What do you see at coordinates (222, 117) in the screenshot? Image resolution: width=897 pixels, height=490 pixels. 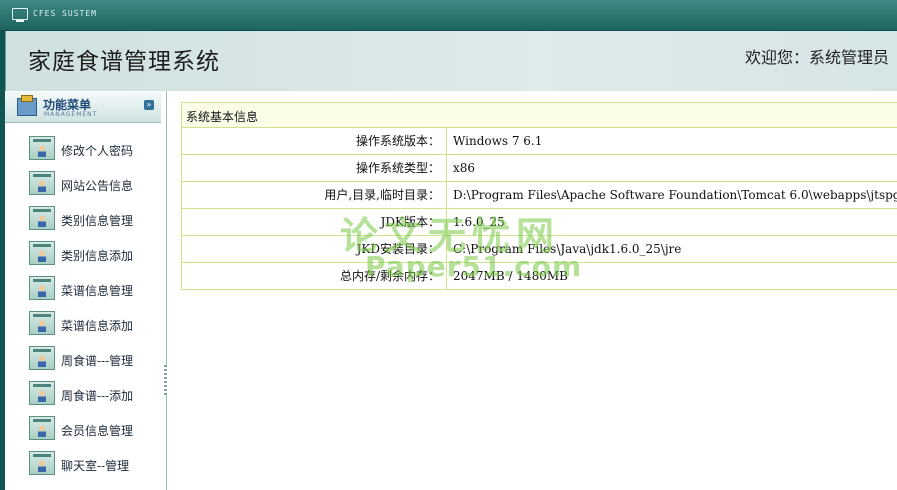 I see `panel-title: 系统基本信息` at bounding box center [222, 117].